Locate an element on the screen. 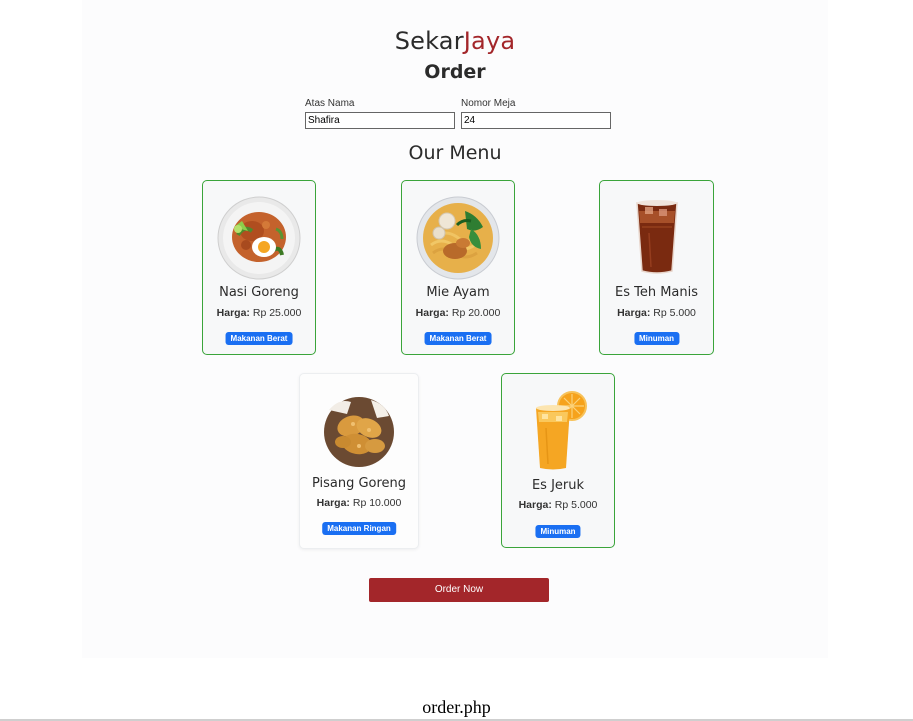 This screenshot has height=721, width=913. brand-name-part1: Sekar is located at coordinates (429, 41).